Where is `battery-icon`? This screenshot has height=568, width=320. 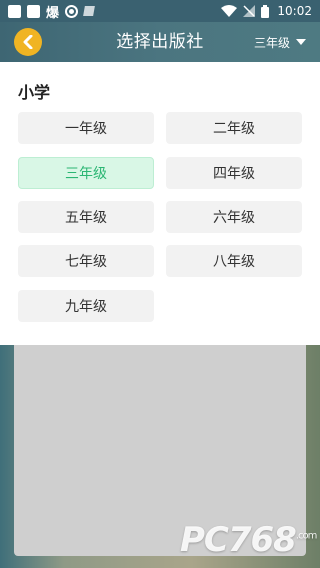
battery-icon is located at coordinates (265, 11).